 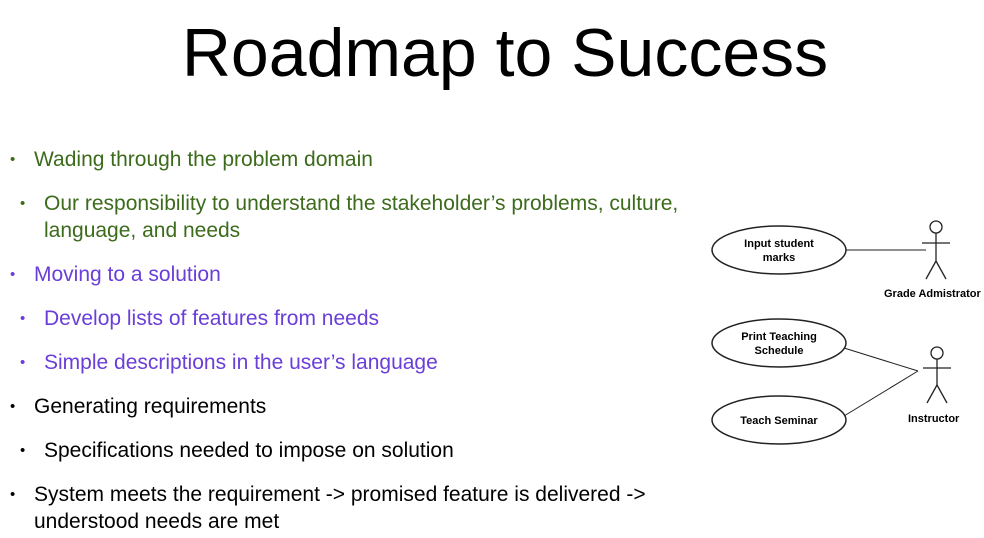 What do you see at coordinates (779, 258) in the screenshot?
I see `use-case-label: marks` at bounding box center [779, 258].